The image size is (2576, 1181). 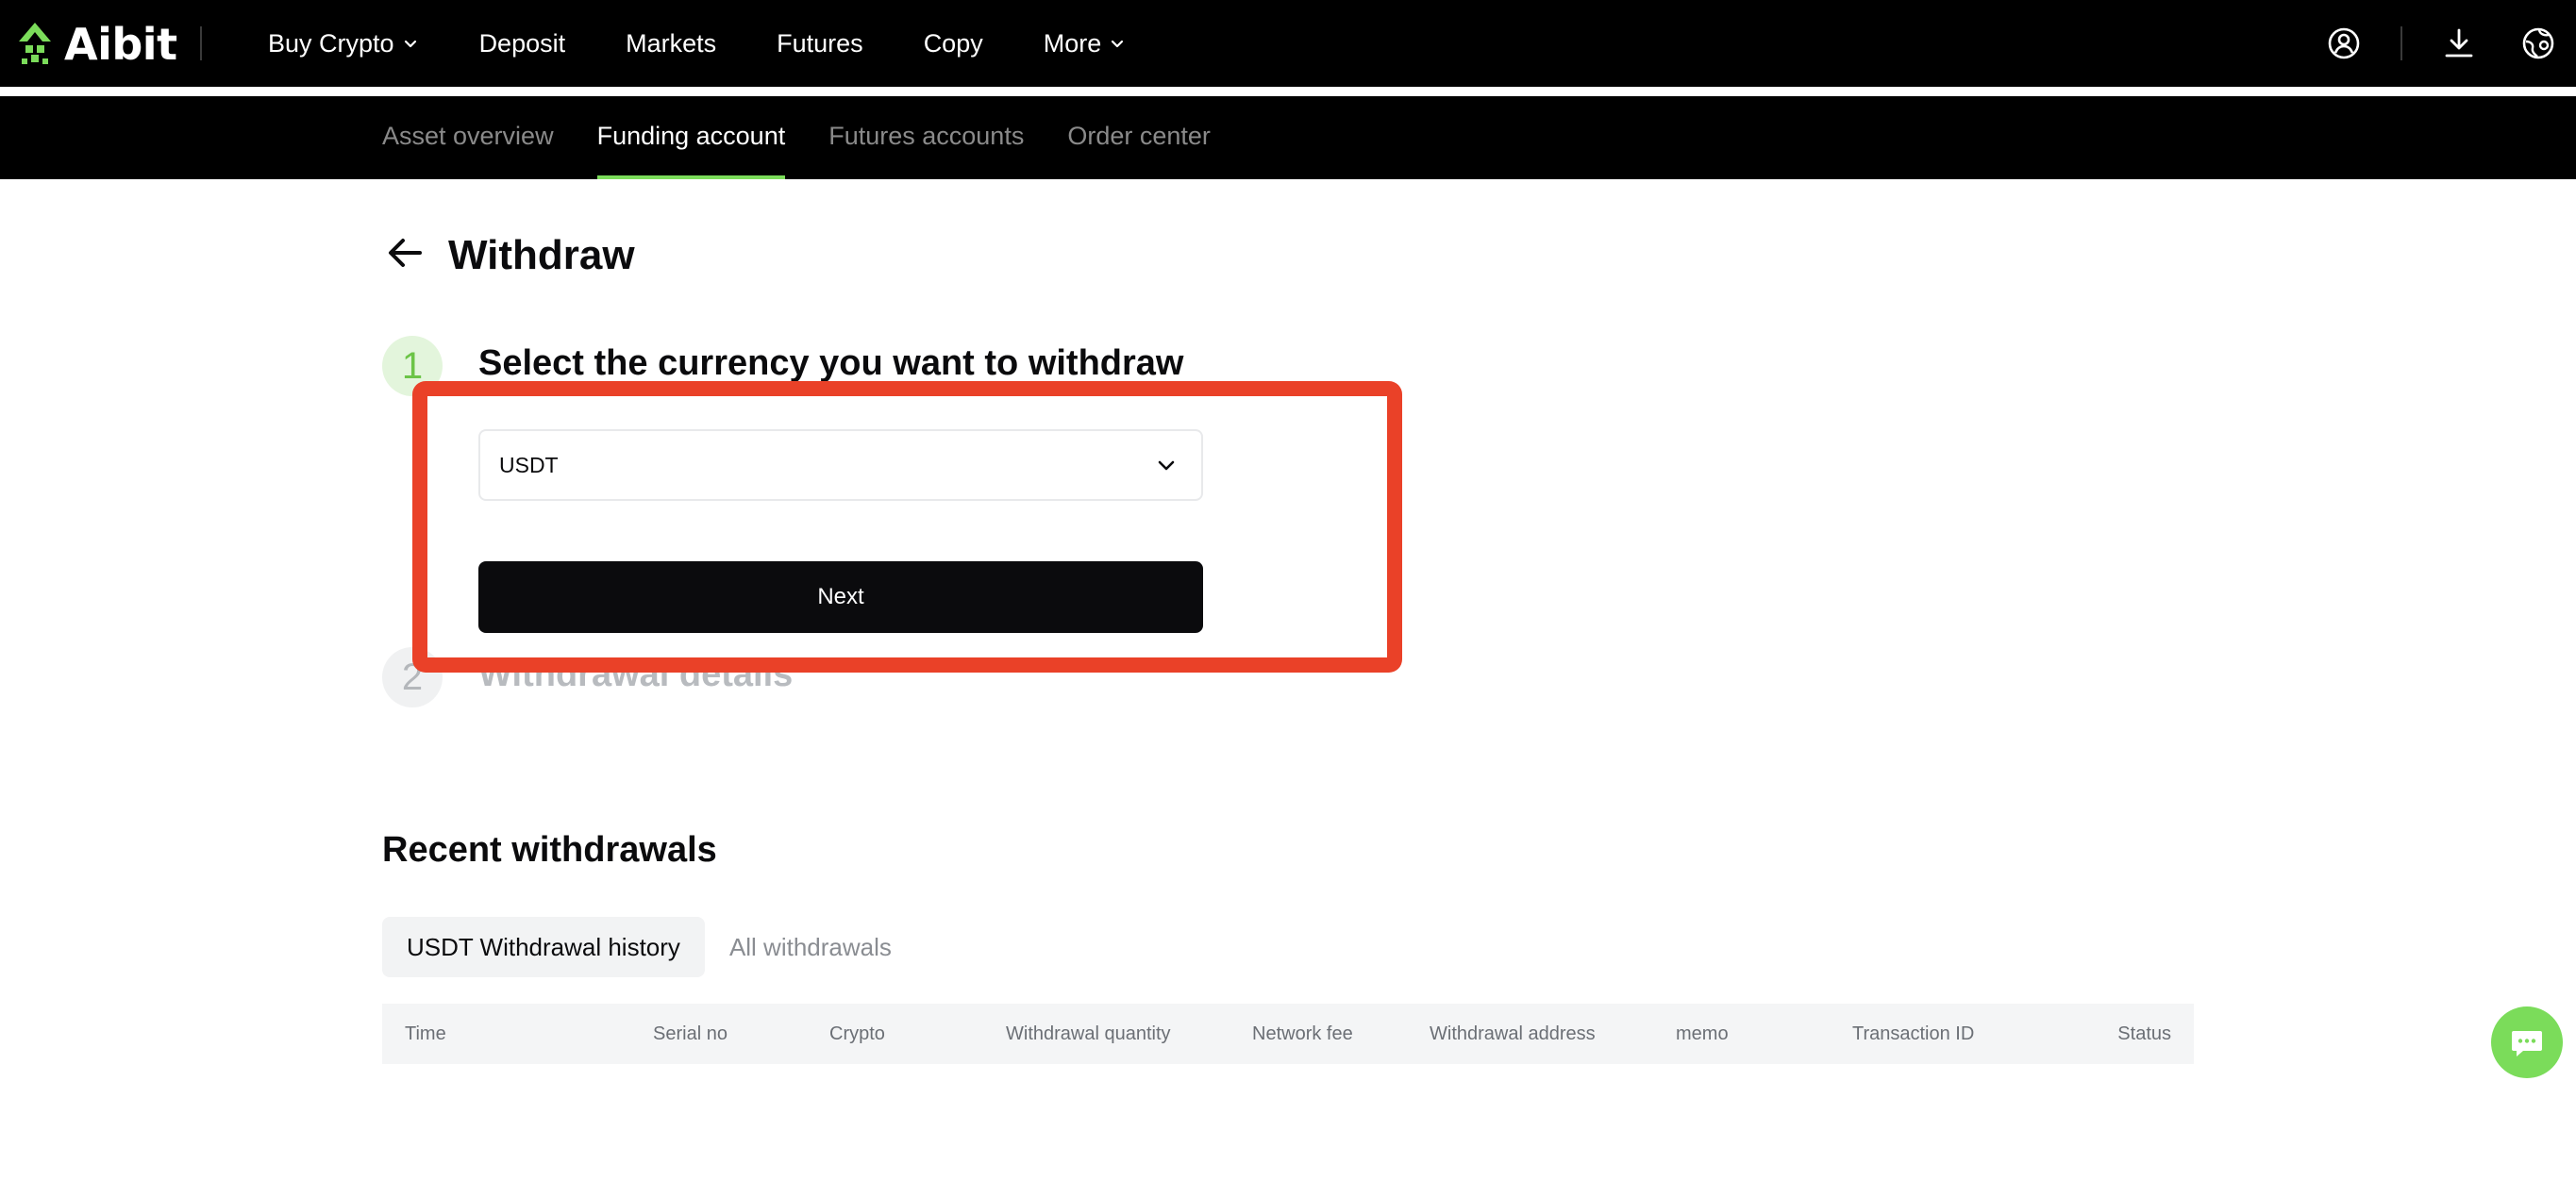 I want to click on nav-copy-label: Copy, so click(x=953, y=43).